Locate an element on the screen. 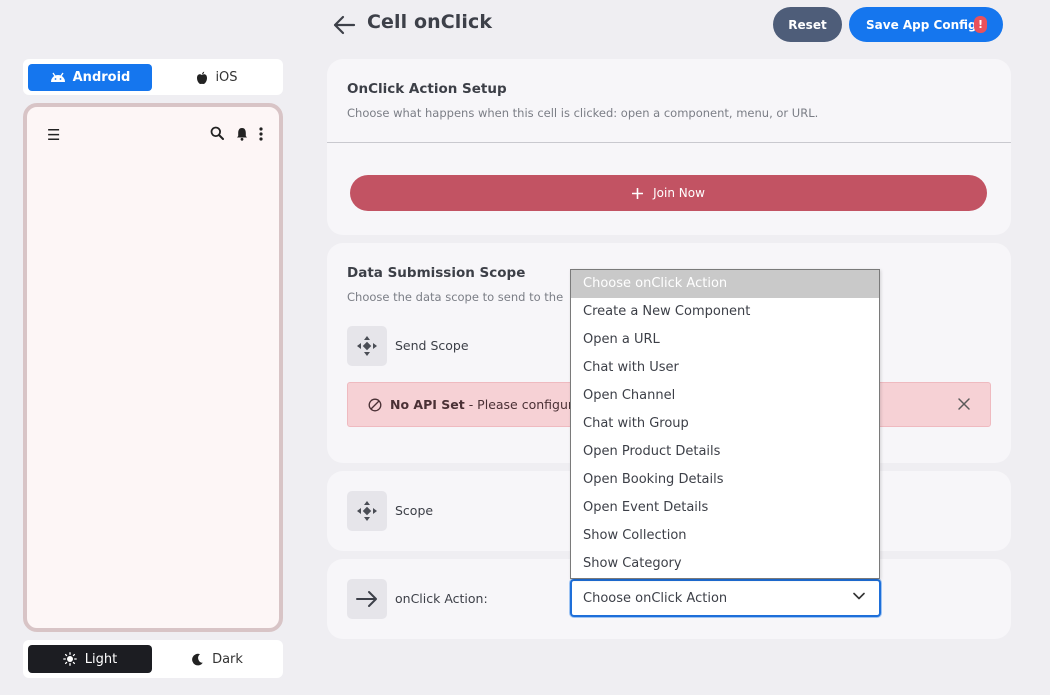  data-submission-description: Choose the data scope to send to the is located at coordinates (455, 297).